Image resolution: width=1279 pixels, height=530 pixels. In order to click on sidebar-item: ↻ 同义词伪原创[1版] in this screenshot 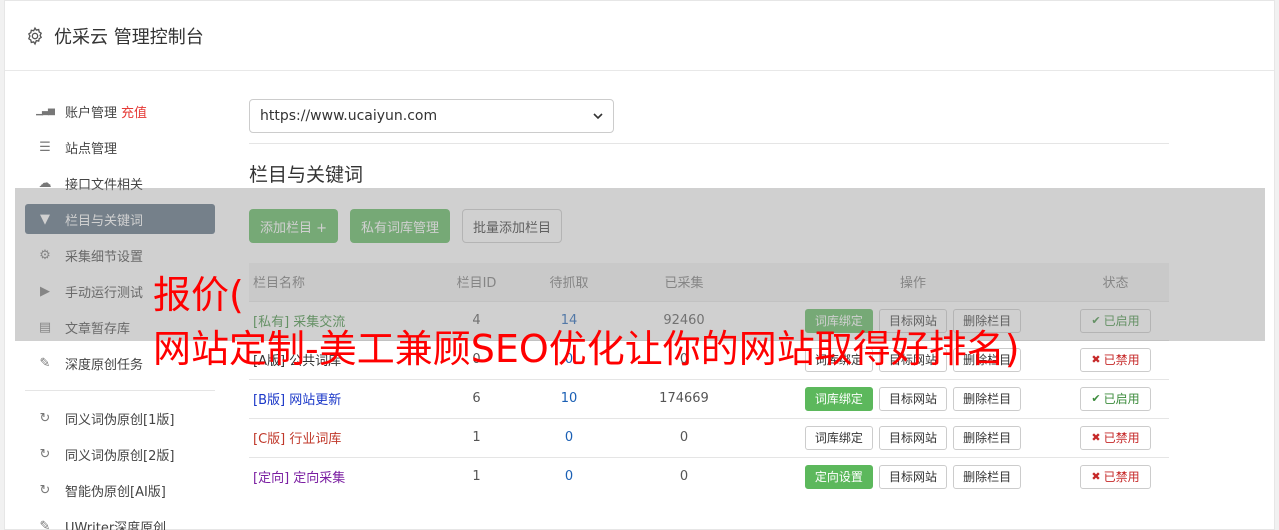, I will do `click(120, 418)`.